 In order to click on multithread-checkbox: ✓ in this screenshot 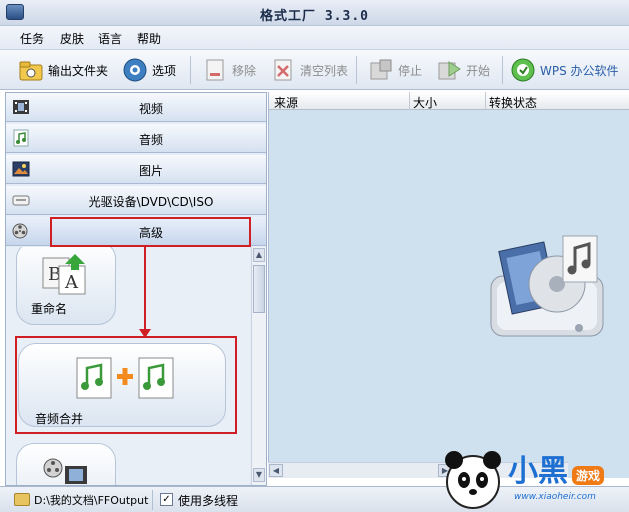, I will do `click(166, 499)`.